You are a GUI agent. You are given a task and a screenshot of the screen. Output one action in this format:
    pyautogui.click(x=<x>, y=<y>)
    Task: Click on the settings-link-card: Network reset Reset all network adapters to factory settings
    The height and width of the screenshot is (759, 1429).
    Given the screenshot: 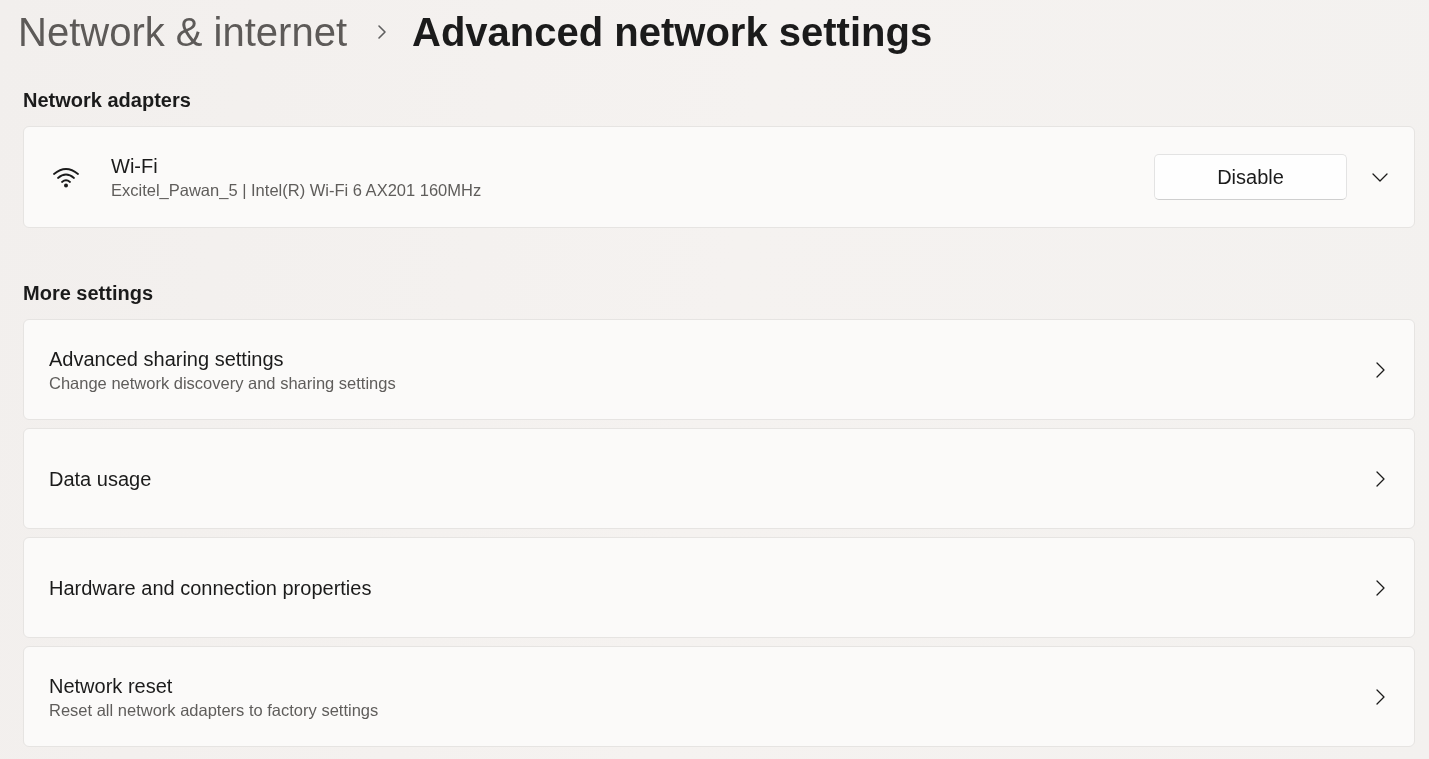 What is the action you would take?
    pyautogui.click(x=719, y=696)
    